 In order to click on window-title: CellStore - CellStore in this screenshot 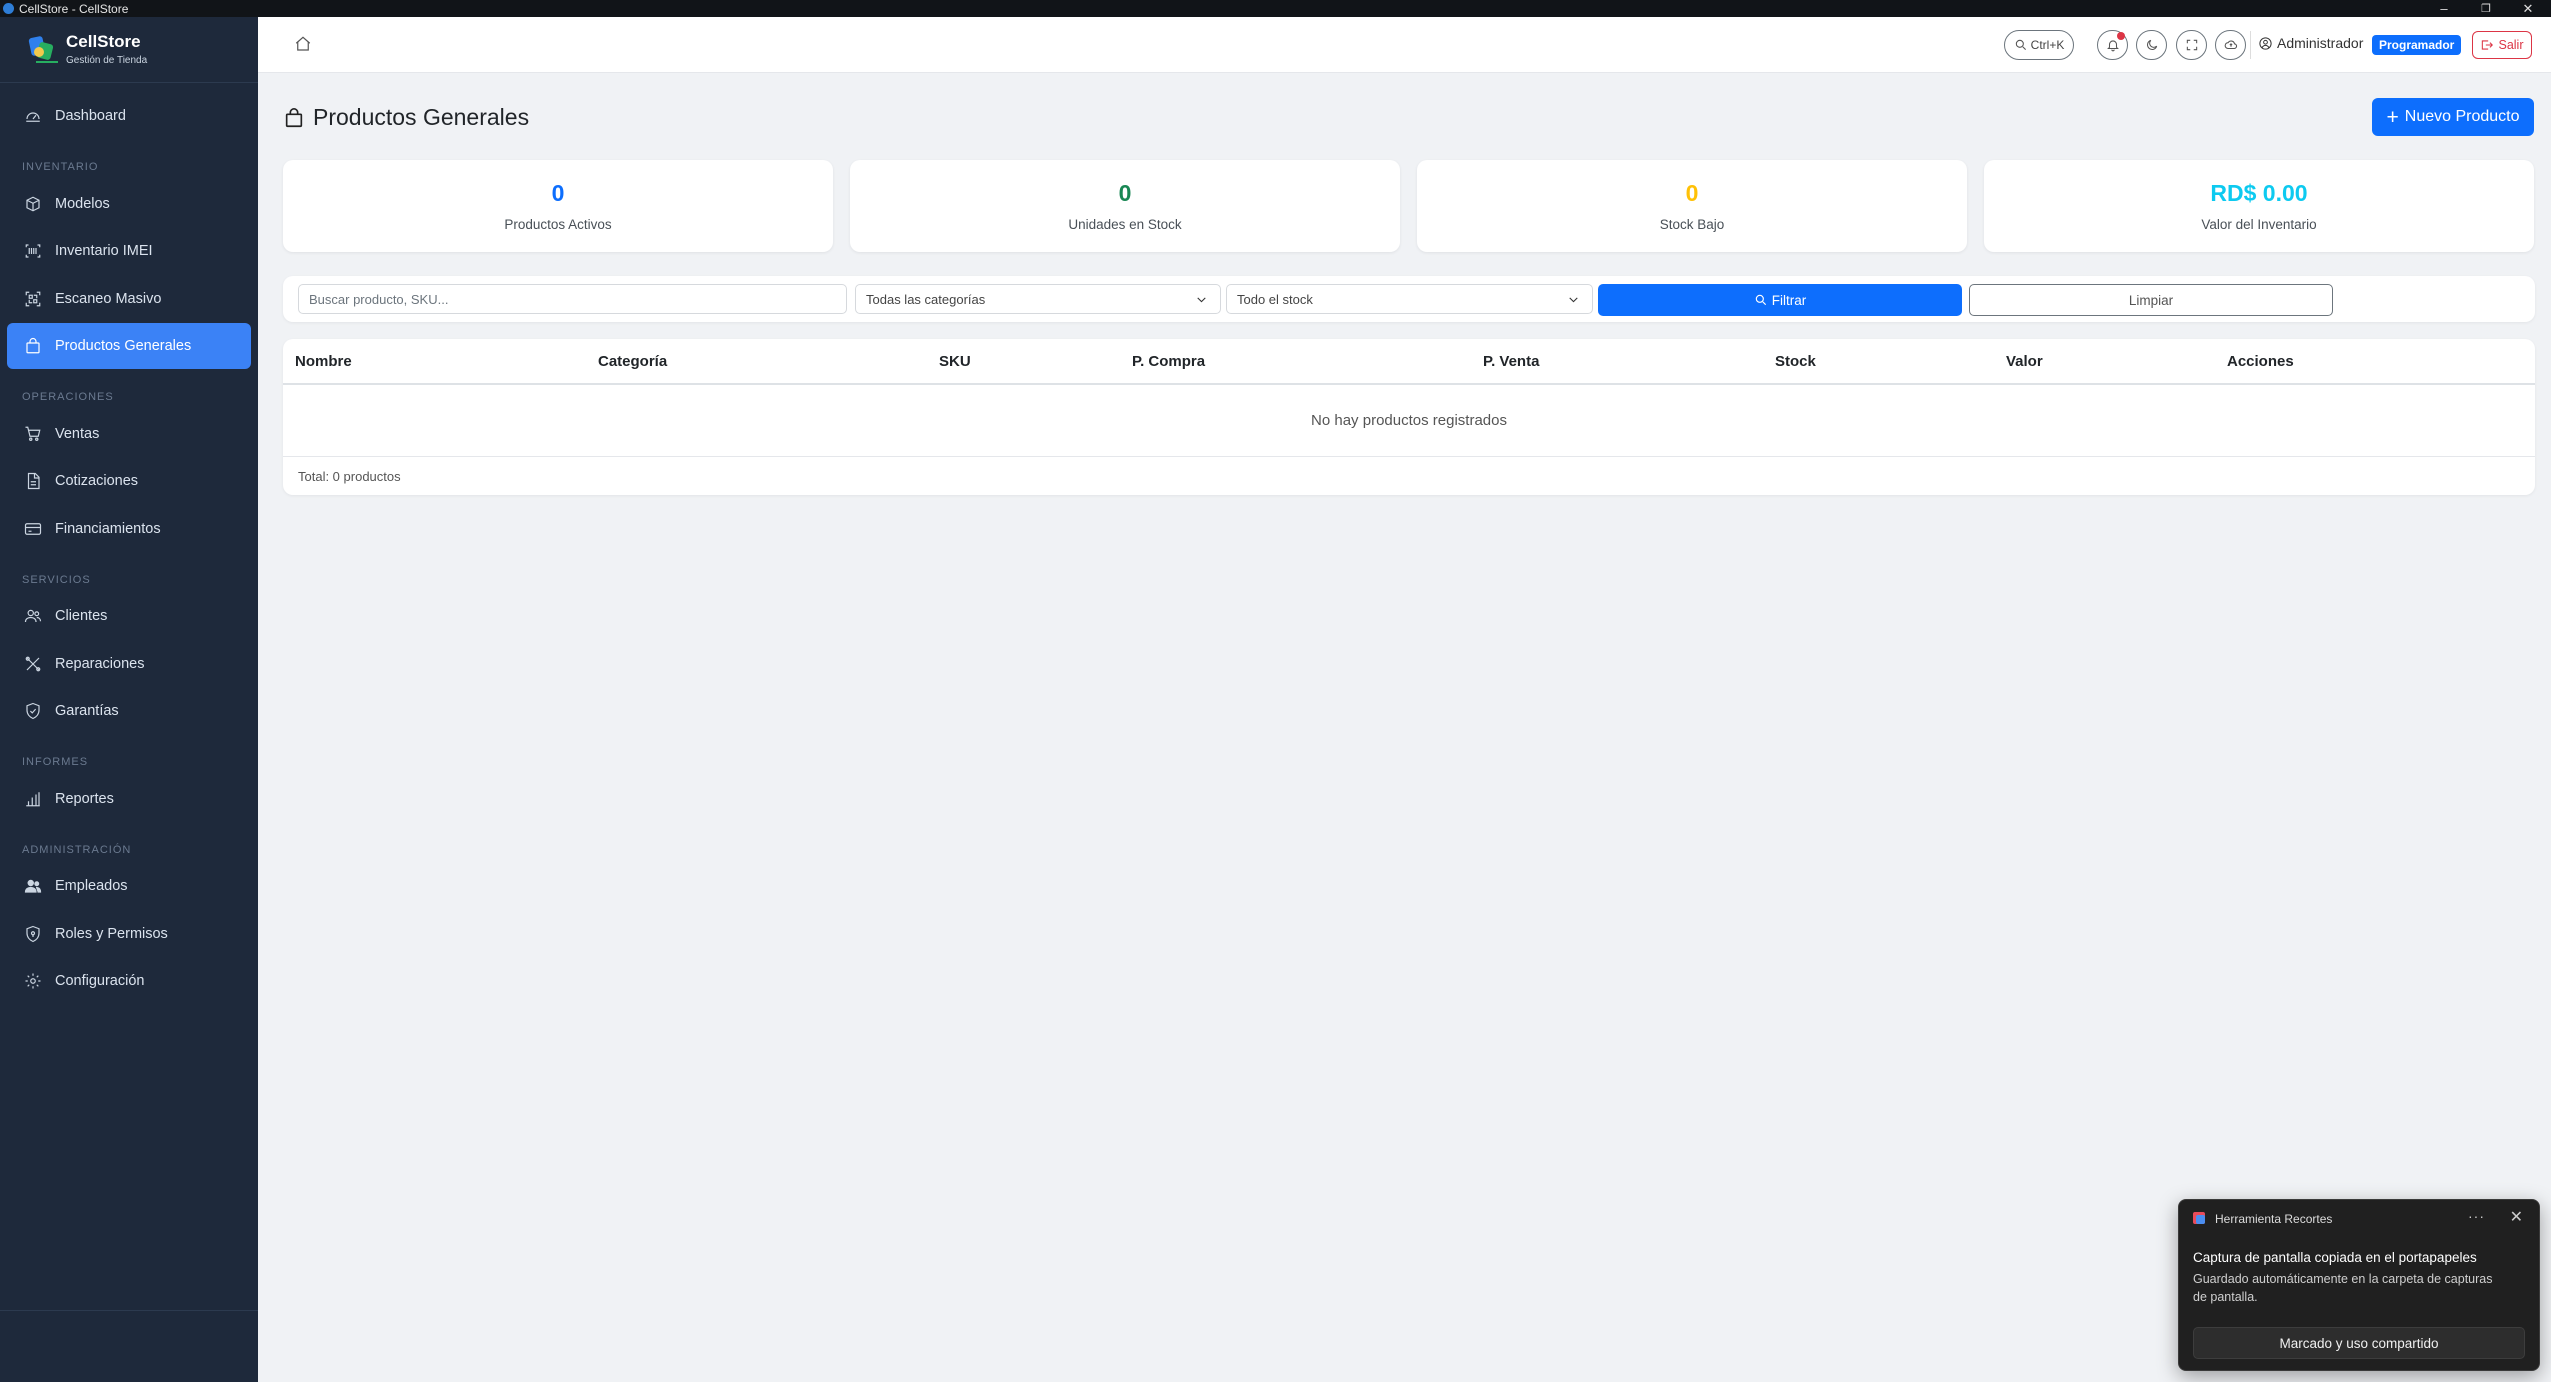, I will do `click(74, 8)`.